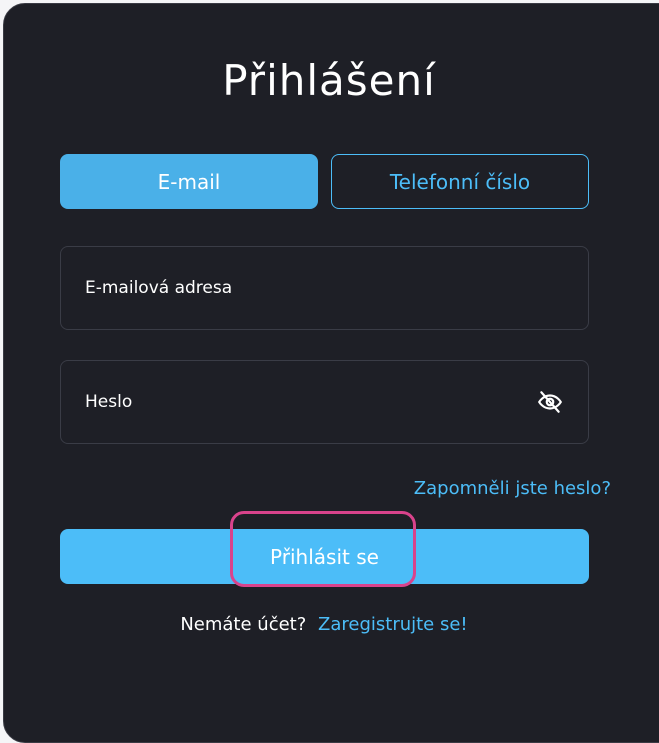 The height and width of the screenshot is (743, 659). I want to click on register-row: Nemáte účet? Zaregistrujte se!, so click(324, 624).